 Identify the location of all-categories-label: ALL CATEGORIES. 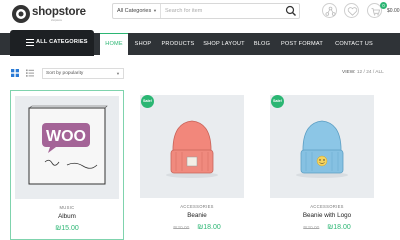
(62, 42).